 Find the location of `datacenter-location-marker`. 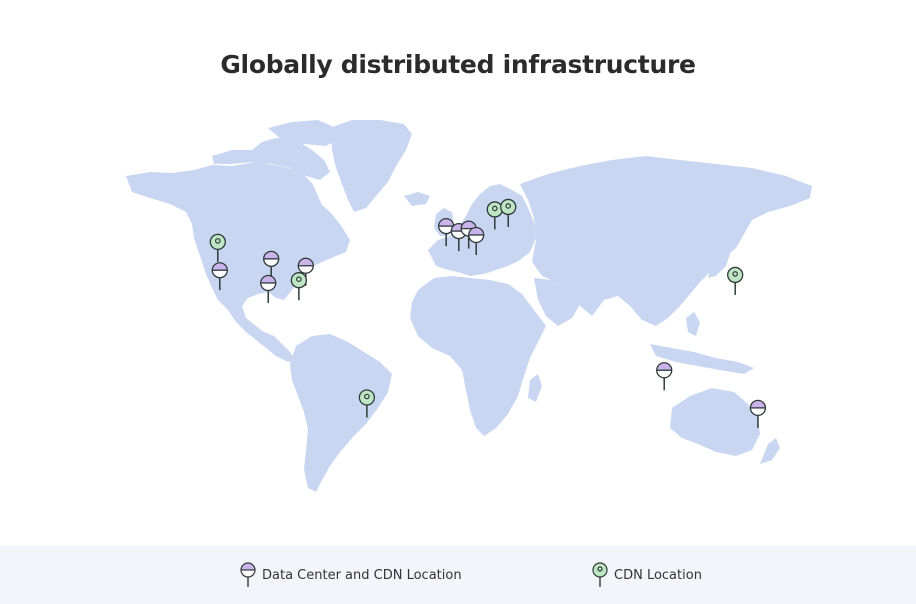

datacenter-location-marker is located at coordinates (664, 376).